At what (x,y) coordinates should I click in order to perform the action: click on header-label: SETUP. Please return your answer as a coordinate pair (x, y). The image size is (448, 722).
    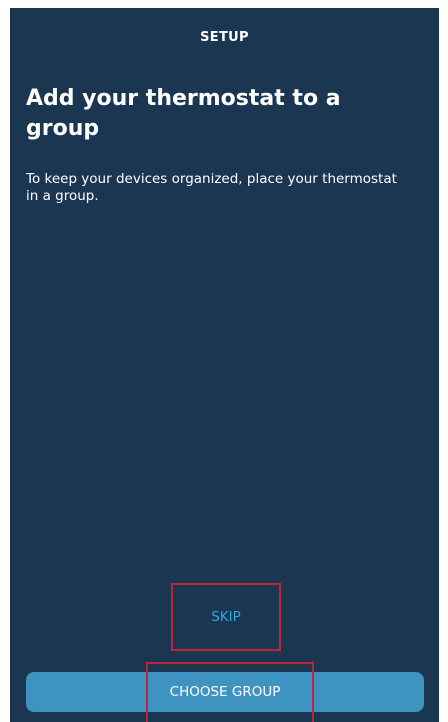
    Looking at the image, I should click on (224, 37).